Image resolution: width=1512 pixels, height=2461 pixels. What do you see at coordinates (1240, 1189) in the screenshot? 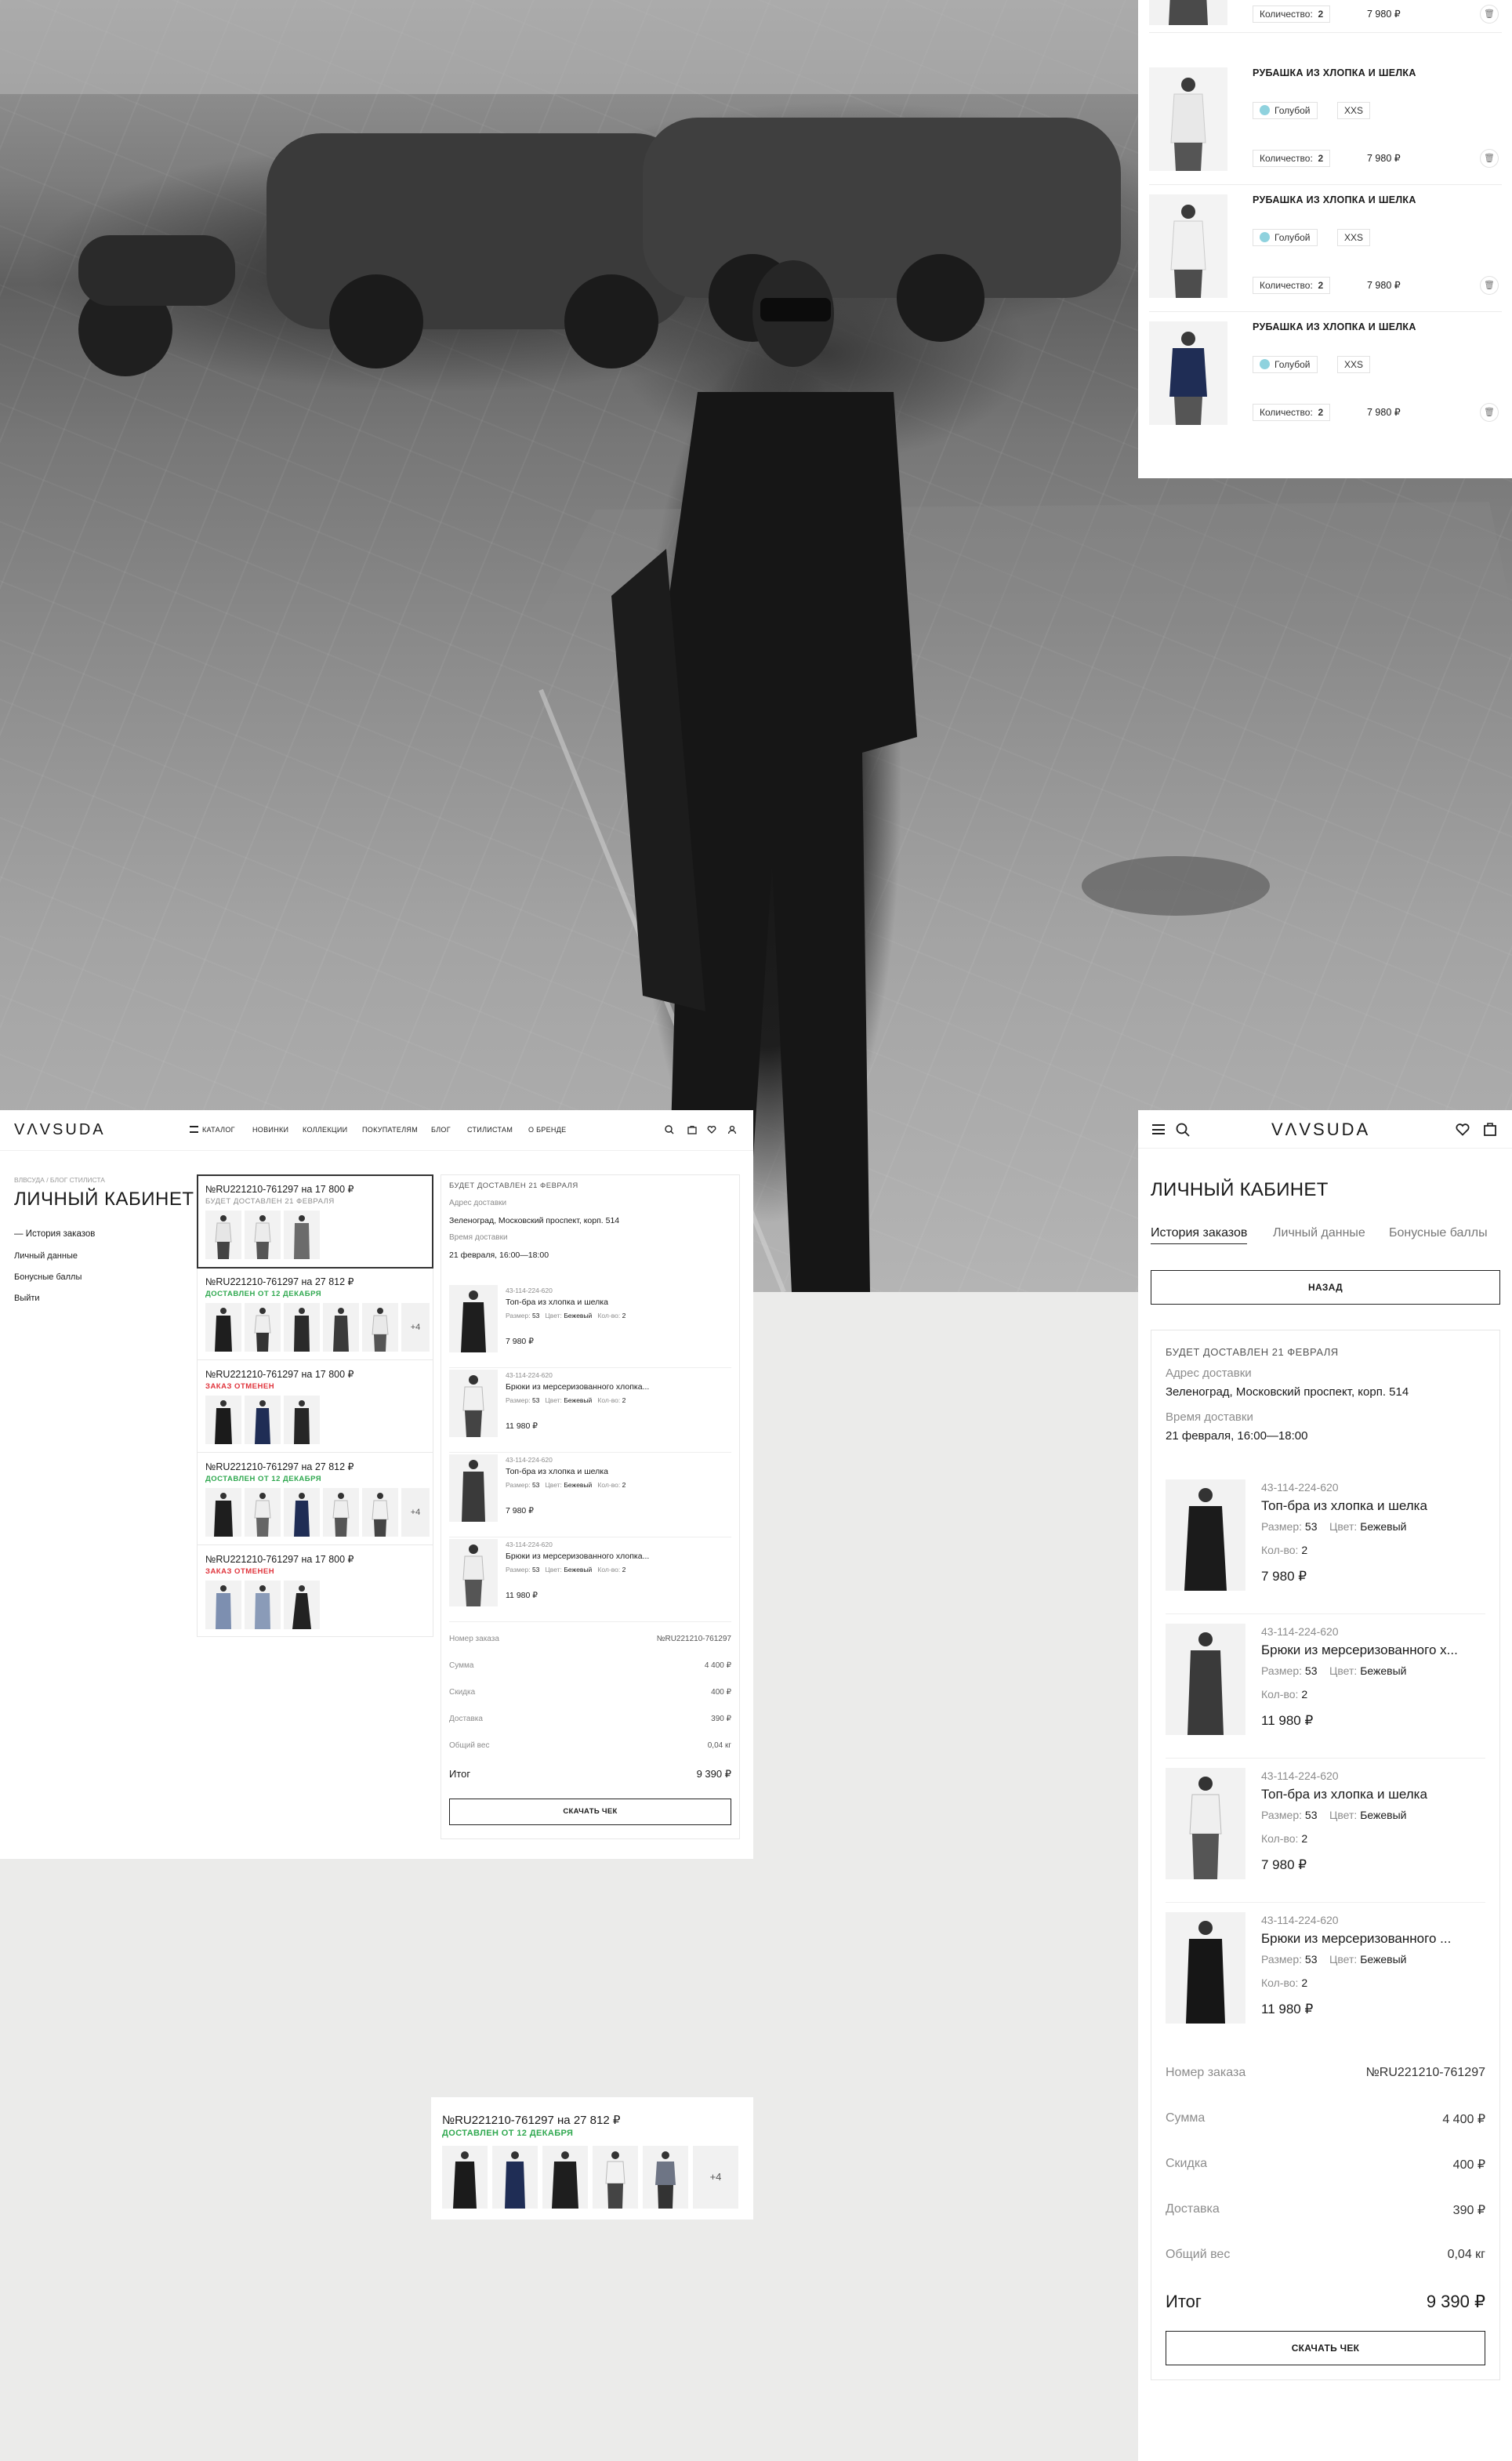
I see `page-title: ЛИЧНЫЙ КАБИНЕТ` at bounding box center [1240, 1189].